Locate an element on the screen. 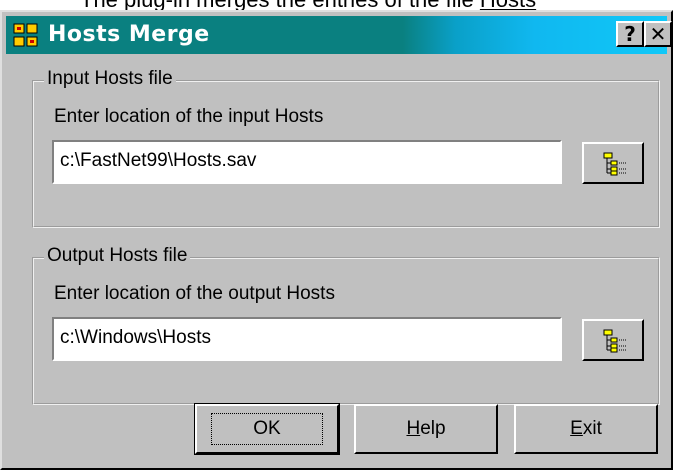 Image resolution: width=675 pixels, height=472 pixels. help-mnemonic: H is located at coordinates (413, 428).